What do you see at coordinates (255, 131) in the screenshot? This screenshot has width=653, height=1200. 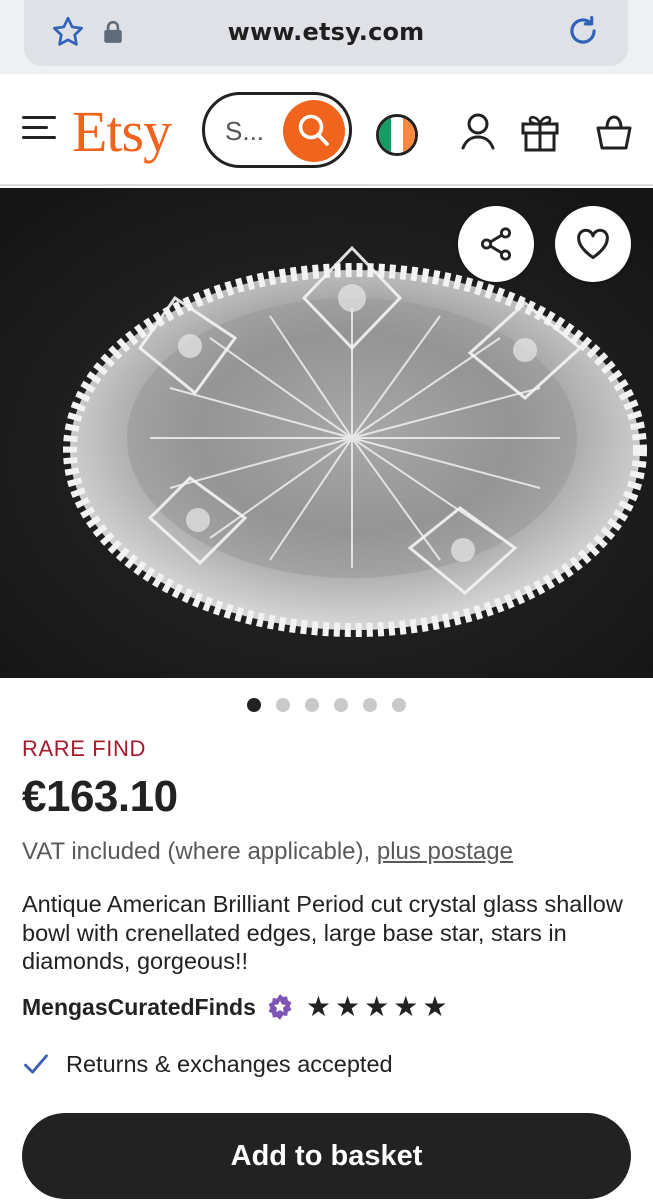 I see `search-input` at bounding box center [255, 131].